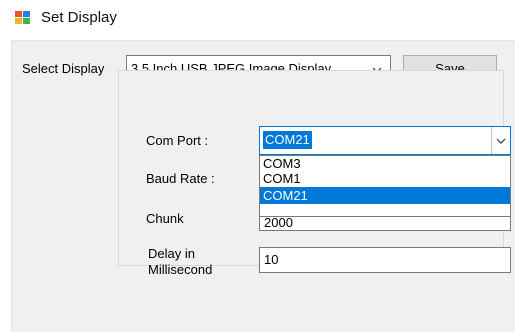 The height and width of the screenshot is (332, 515). What do you see at coordinates (180, 269) in the screenshot?
I see `delay-label-line2: Millisecond` at bounding box center [180, 269].